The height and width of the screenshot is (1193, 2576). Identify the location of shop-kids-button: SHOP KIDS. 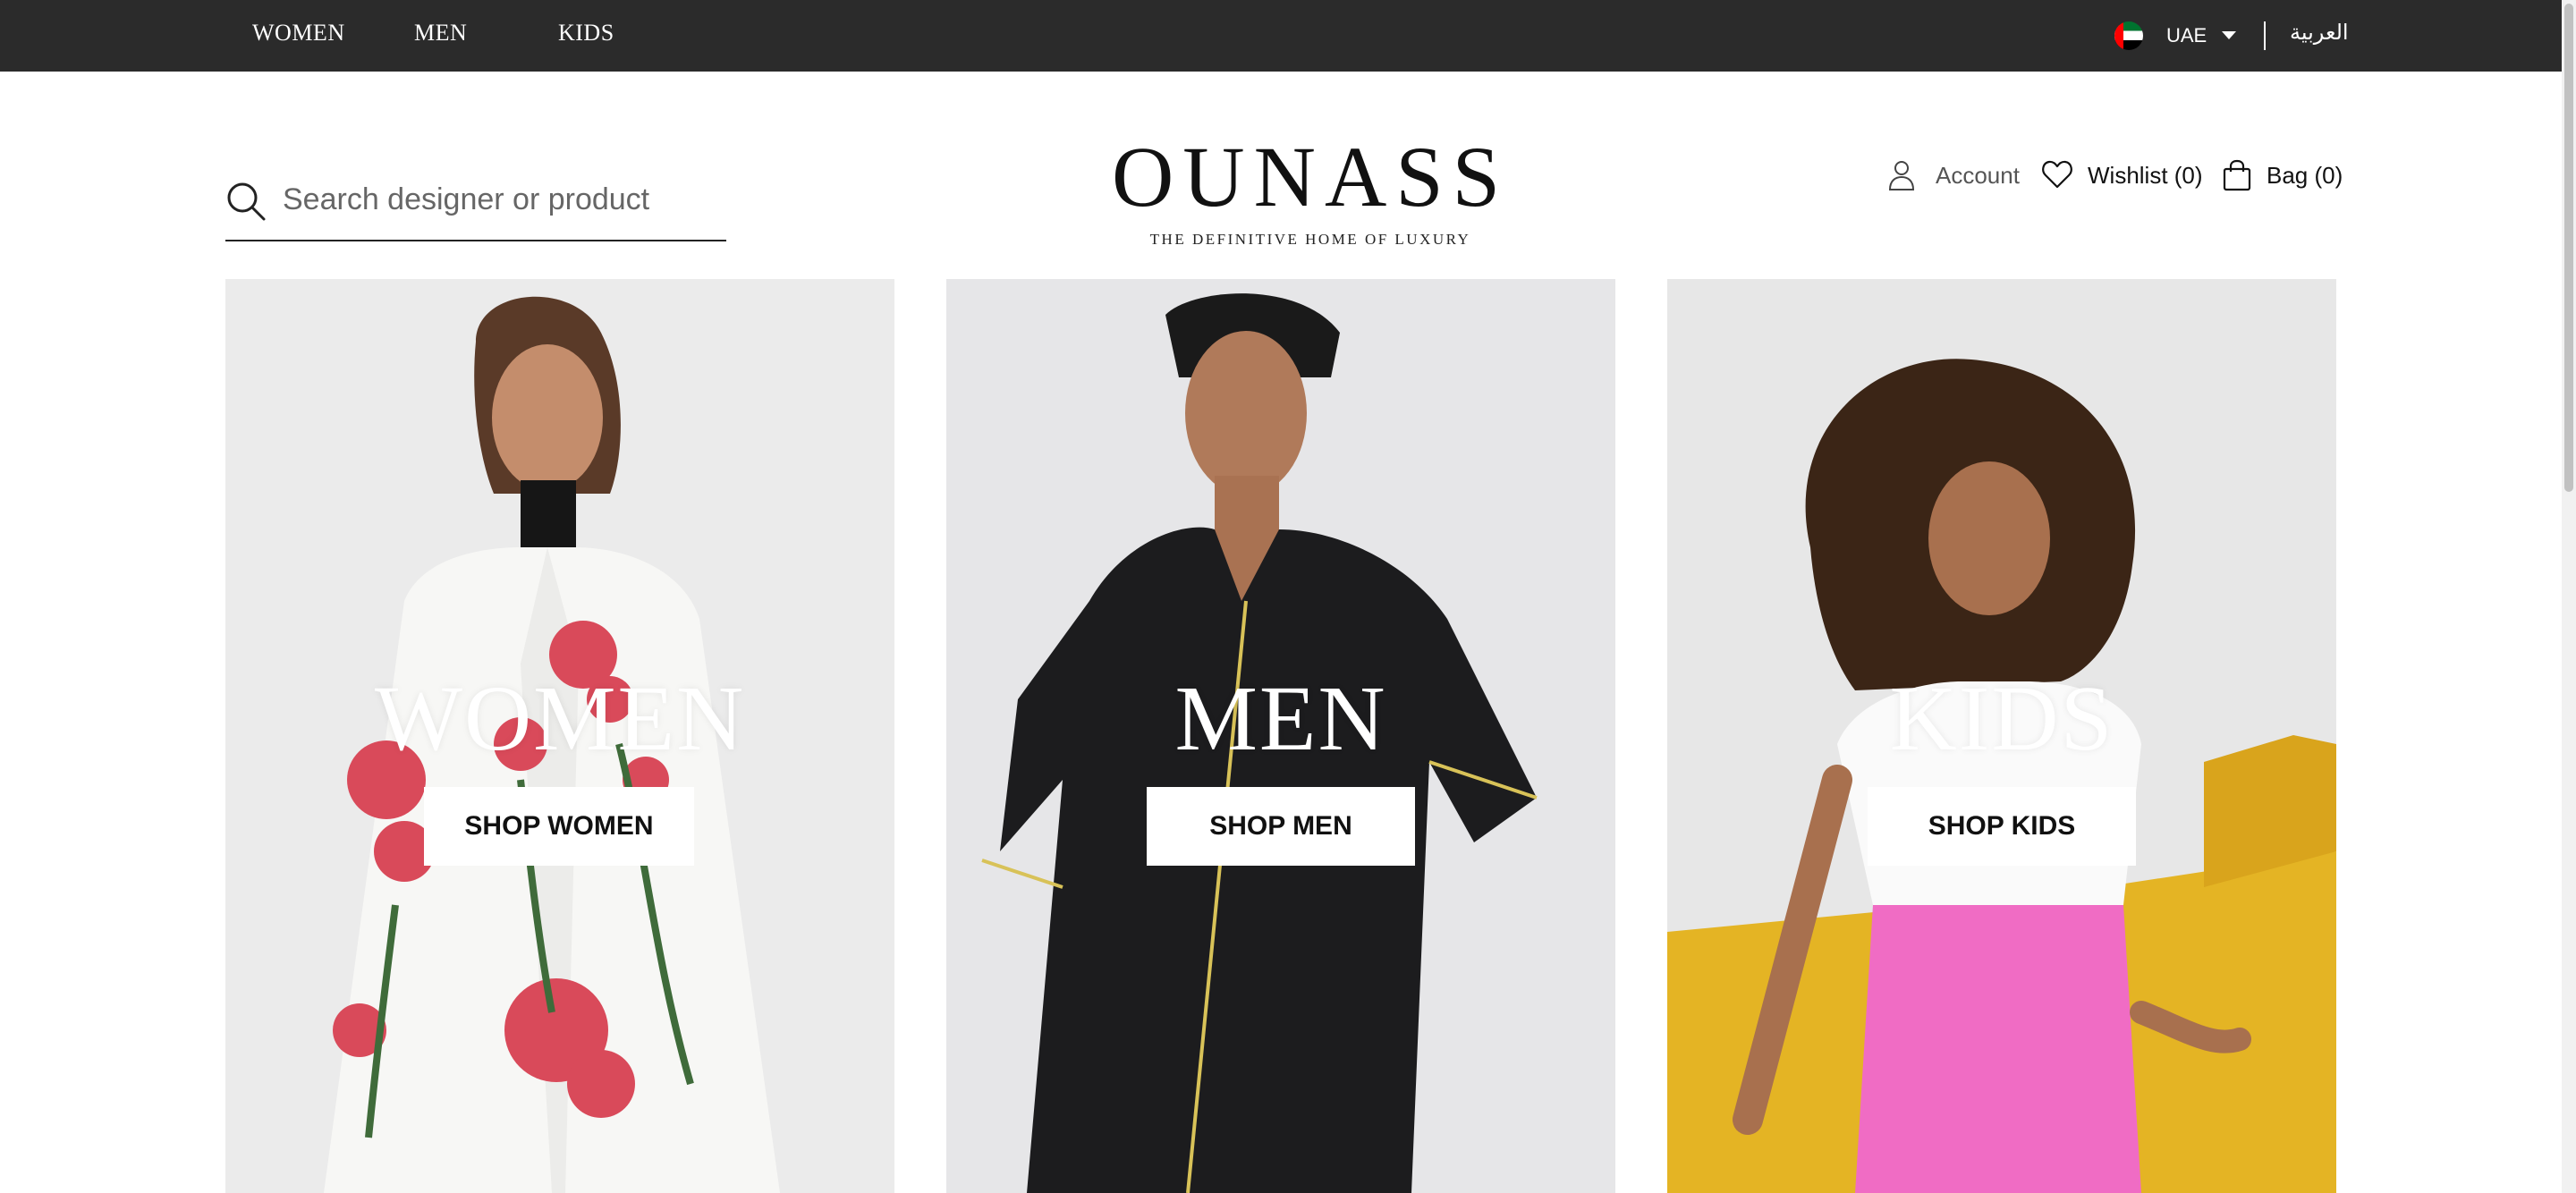
(2002, 826).